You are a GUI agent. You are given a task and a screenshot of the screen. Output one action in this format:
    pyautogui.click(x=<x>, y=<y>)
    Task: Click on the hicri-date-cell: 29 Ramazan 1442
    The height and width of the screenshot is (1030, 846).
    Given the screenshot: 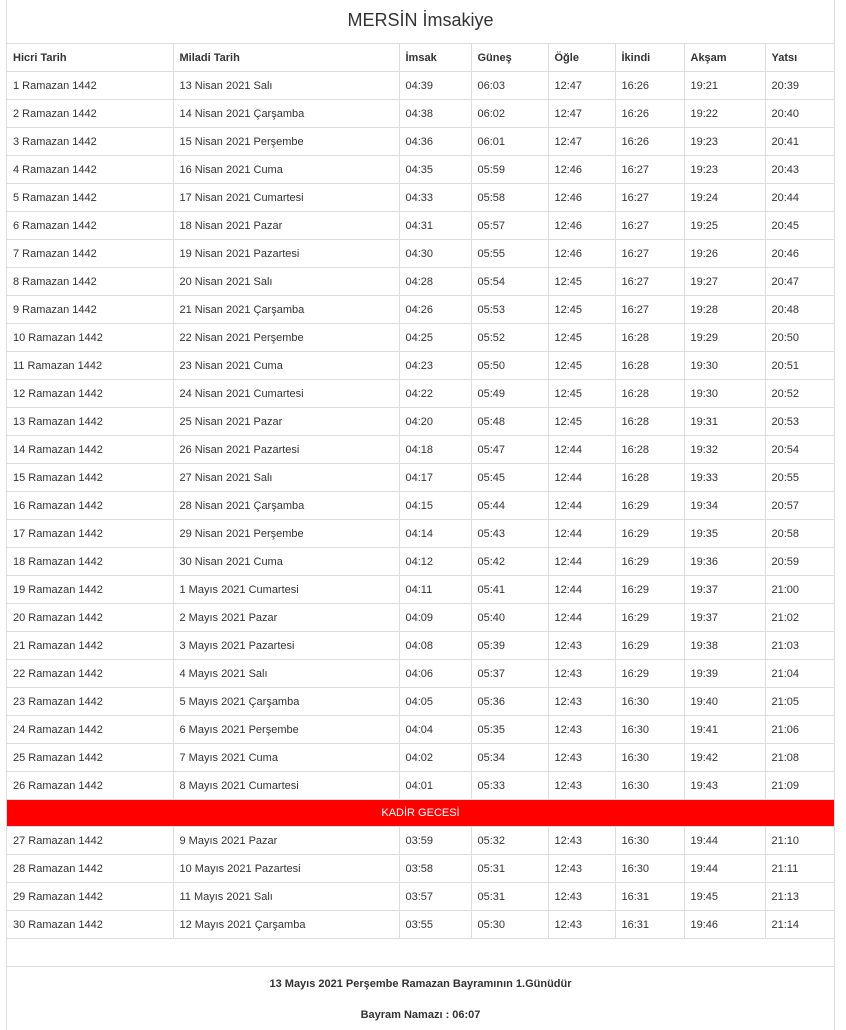 What is the action you would take?
    pyautogui.click(x=90, y=896)
    